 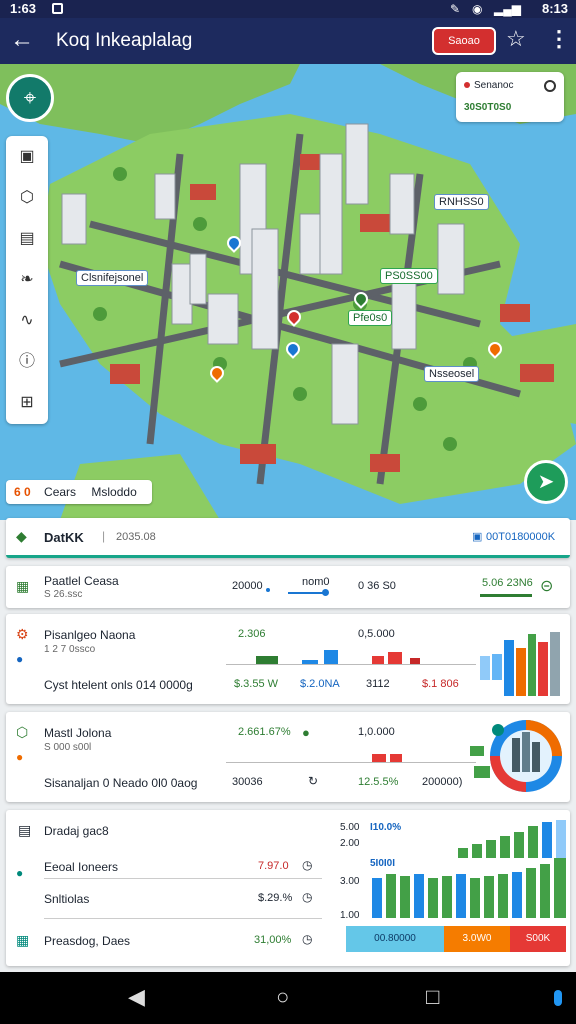 I want to click on notification-icon, so click(x=57, y=8).